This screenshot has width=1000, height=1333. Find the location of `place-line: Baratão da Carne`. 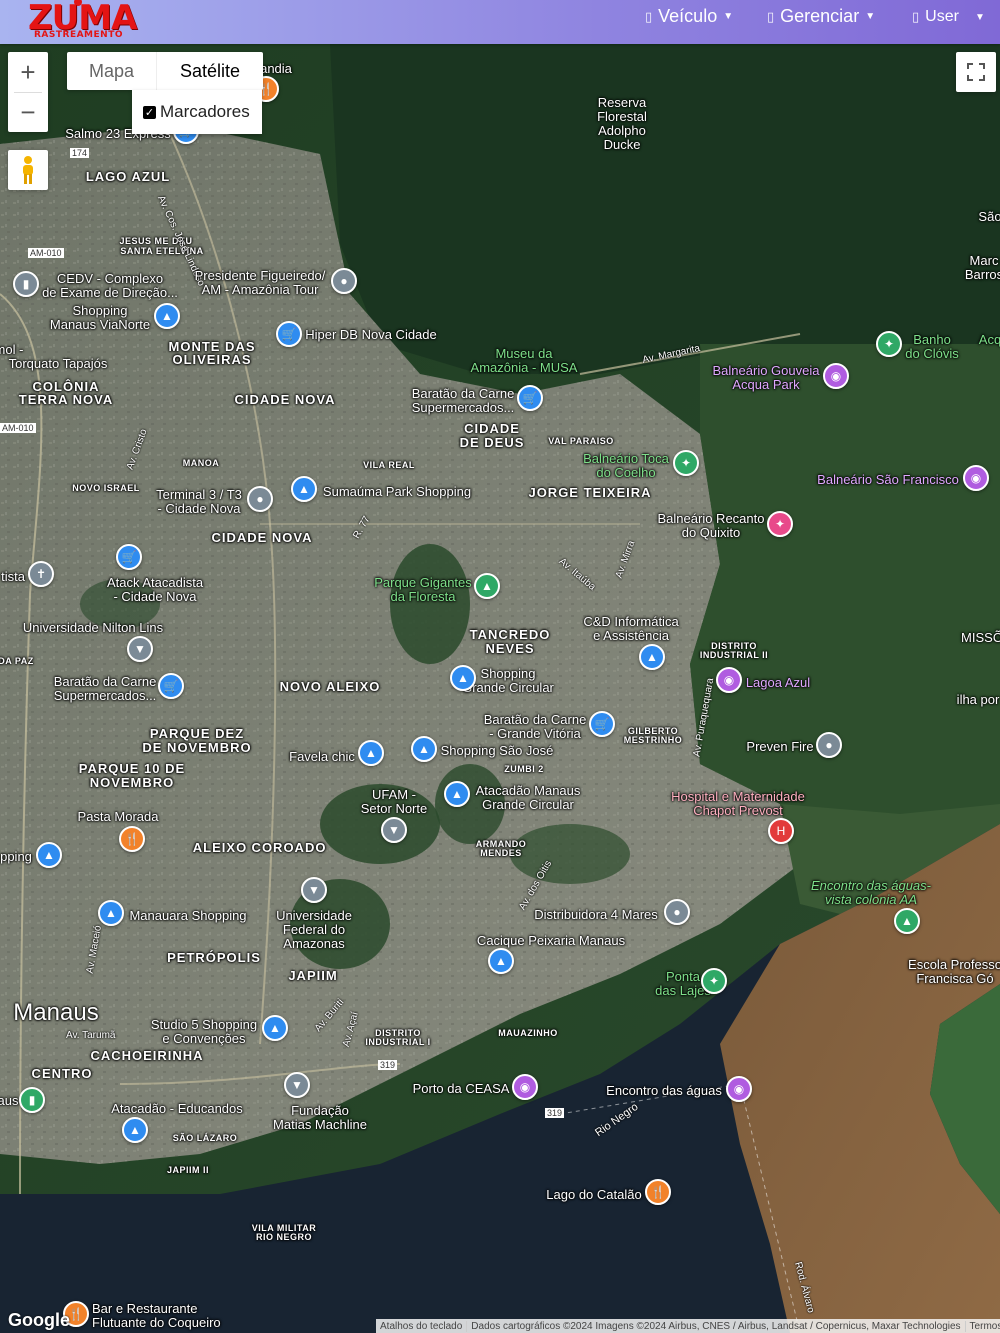

place-line: Baratão da Carne is located at coordinates (463, 393).